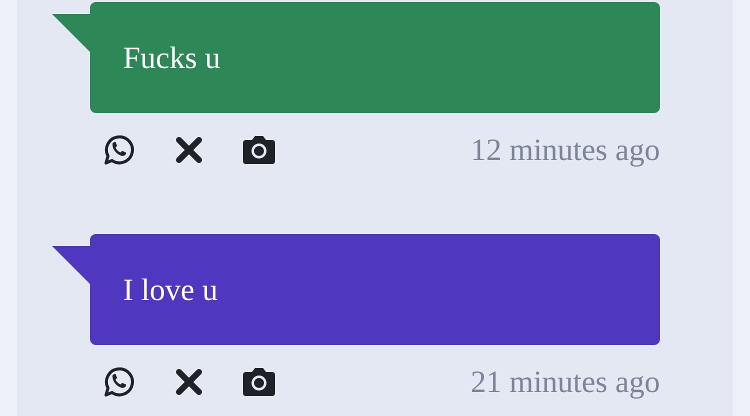 The image size is (750, 416). I want to click on timestamp: 12 minutes ago, so click(565, 150).